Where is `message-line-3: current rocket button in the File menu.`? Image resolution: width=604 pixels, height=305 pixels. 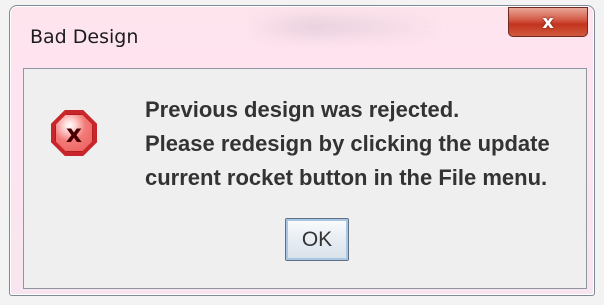 message-line-3: current rocket button in the File menu. is located at coordinates (346, 177).